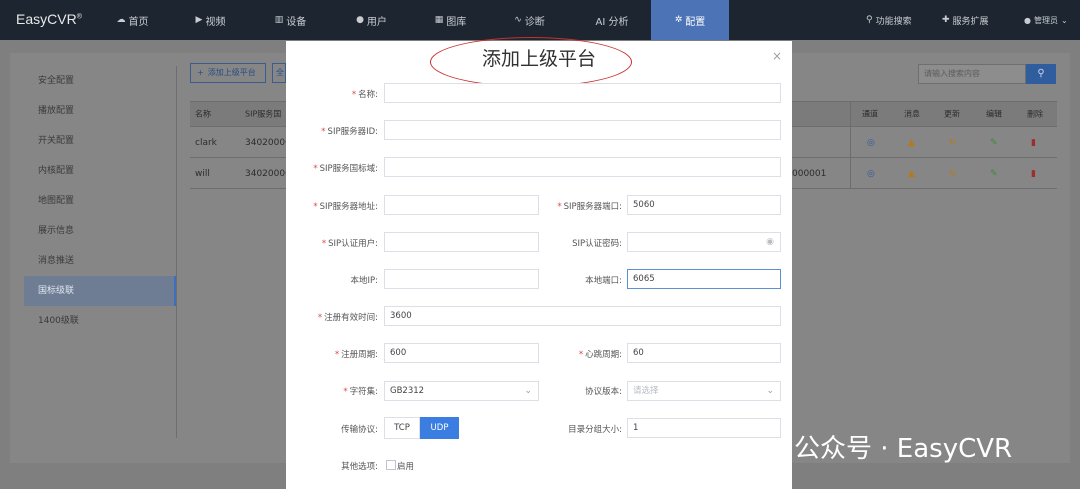 Image resolution: width=1080 pixels, height=489 pixels. What do you see at coordinates (206, 142) in the screenshot?
I see `row-name: clark` at bounding box center [206, 142].